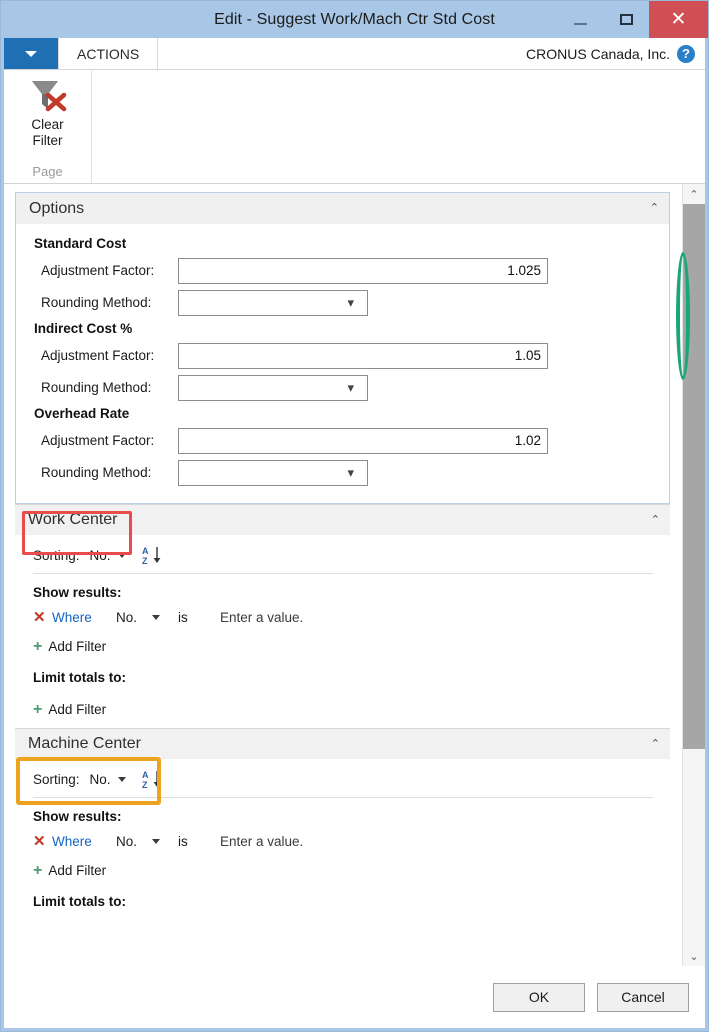  I want to click on field-row-overhead-adjustment: Adjustment Factor:, so click(342, 440).